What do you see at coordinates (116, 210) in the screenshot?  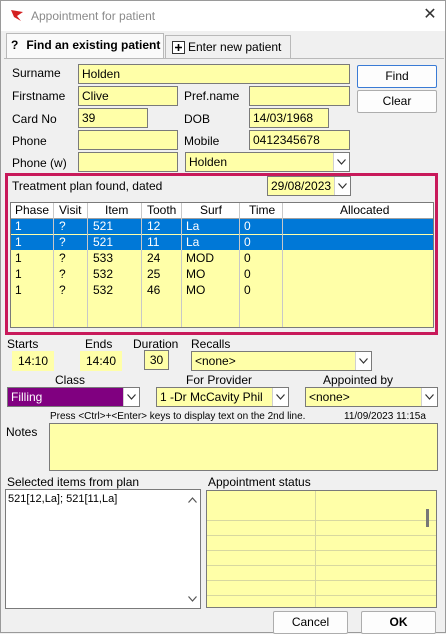 I see `column-header: Item` at bounding box center [116, 210].